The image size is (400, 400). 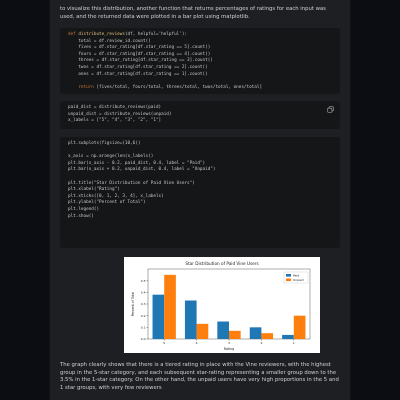 What do you see at coordinates (84, 209) in the screenshot?
I see `code-line: plt.legend()` at bounding box center [84, 209].